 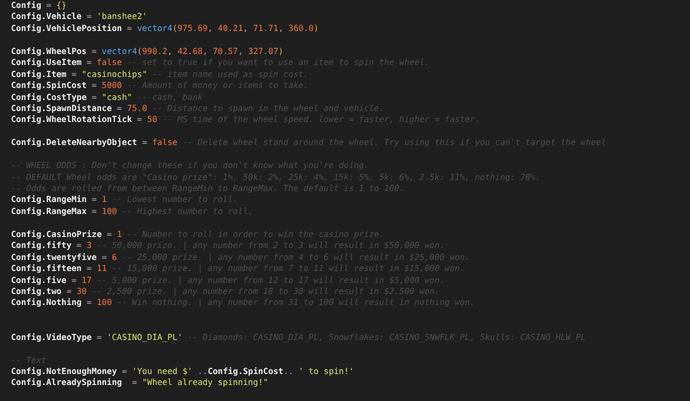 What do you see at coordinates (165, 28) in the screenshot?
I see `code-line: Config.VehiclePosition = vector4(975.69, 40.21, 71.71, 360.0)` at bounding box center [165, 28].